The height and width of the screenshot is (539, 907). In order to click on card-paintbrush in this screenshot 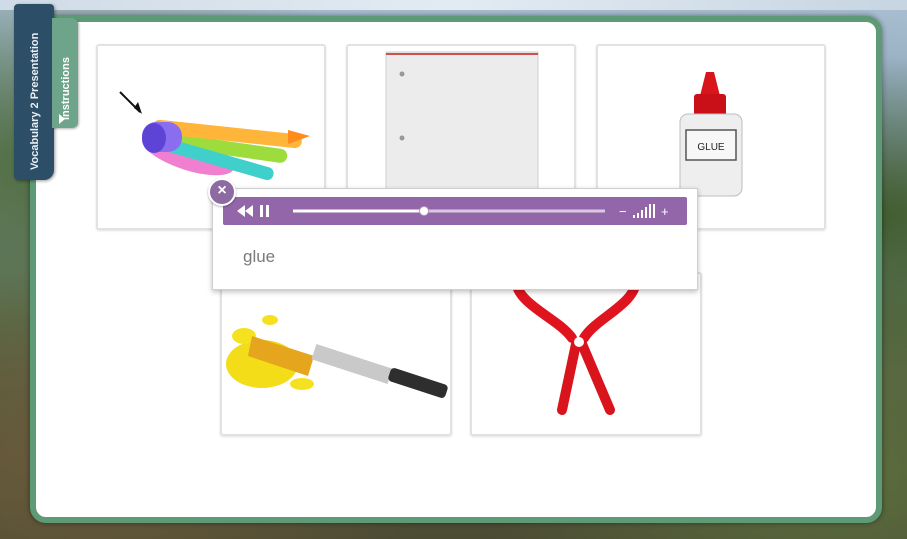, I will do `click(336, 354)`.